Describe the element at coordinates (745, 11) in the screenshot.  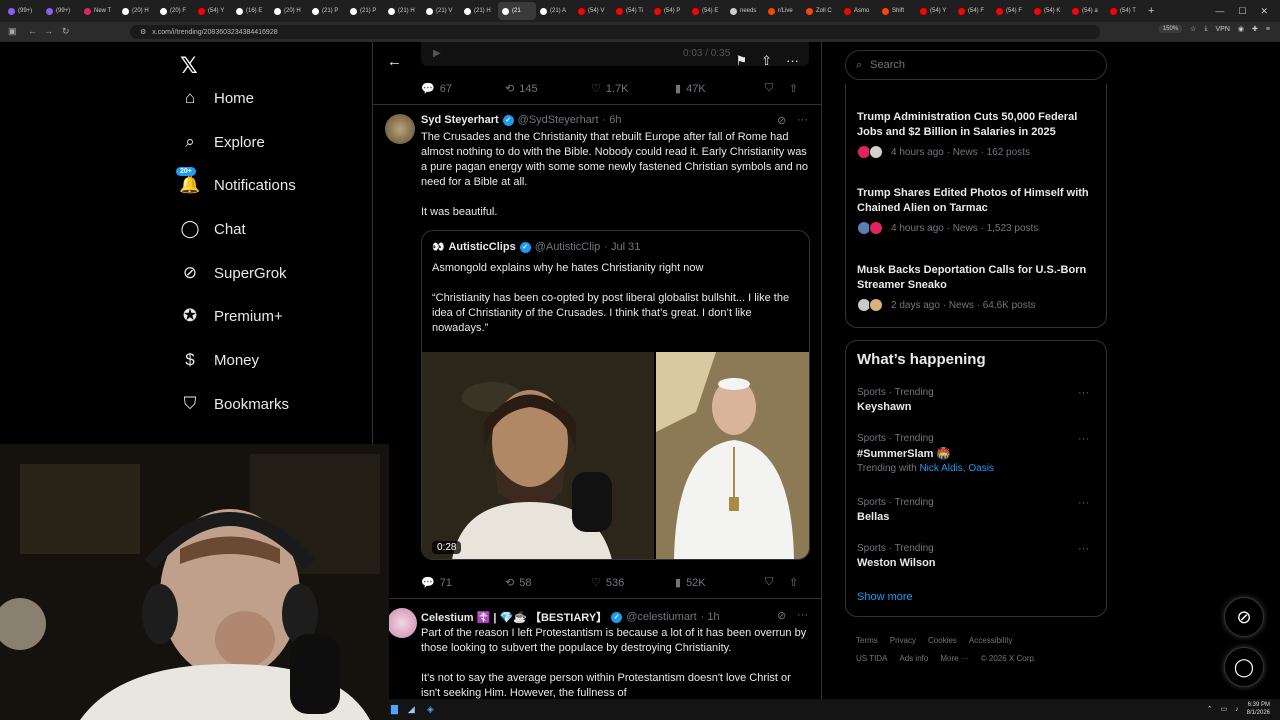
I see `browser-tab: needs` at that location.